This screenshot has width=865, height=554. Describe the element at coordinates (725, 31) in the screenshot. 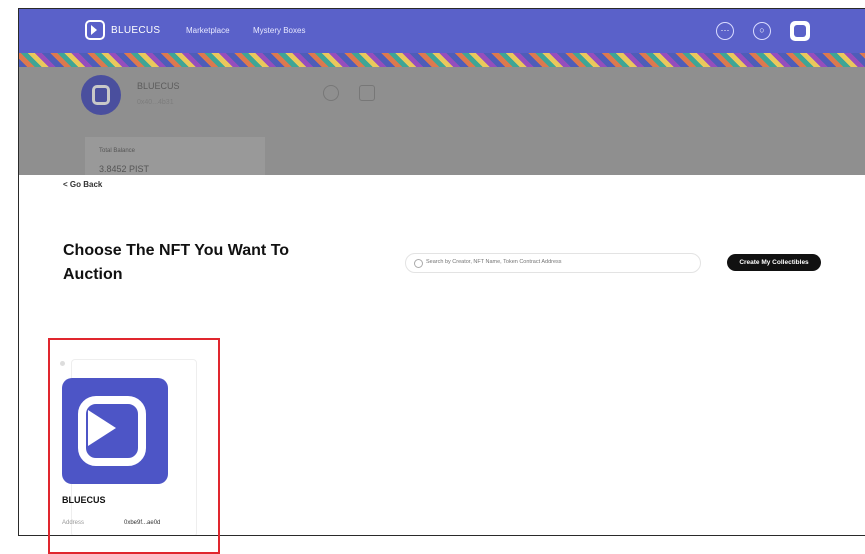

I see `more-icon: ⋯` at that location.